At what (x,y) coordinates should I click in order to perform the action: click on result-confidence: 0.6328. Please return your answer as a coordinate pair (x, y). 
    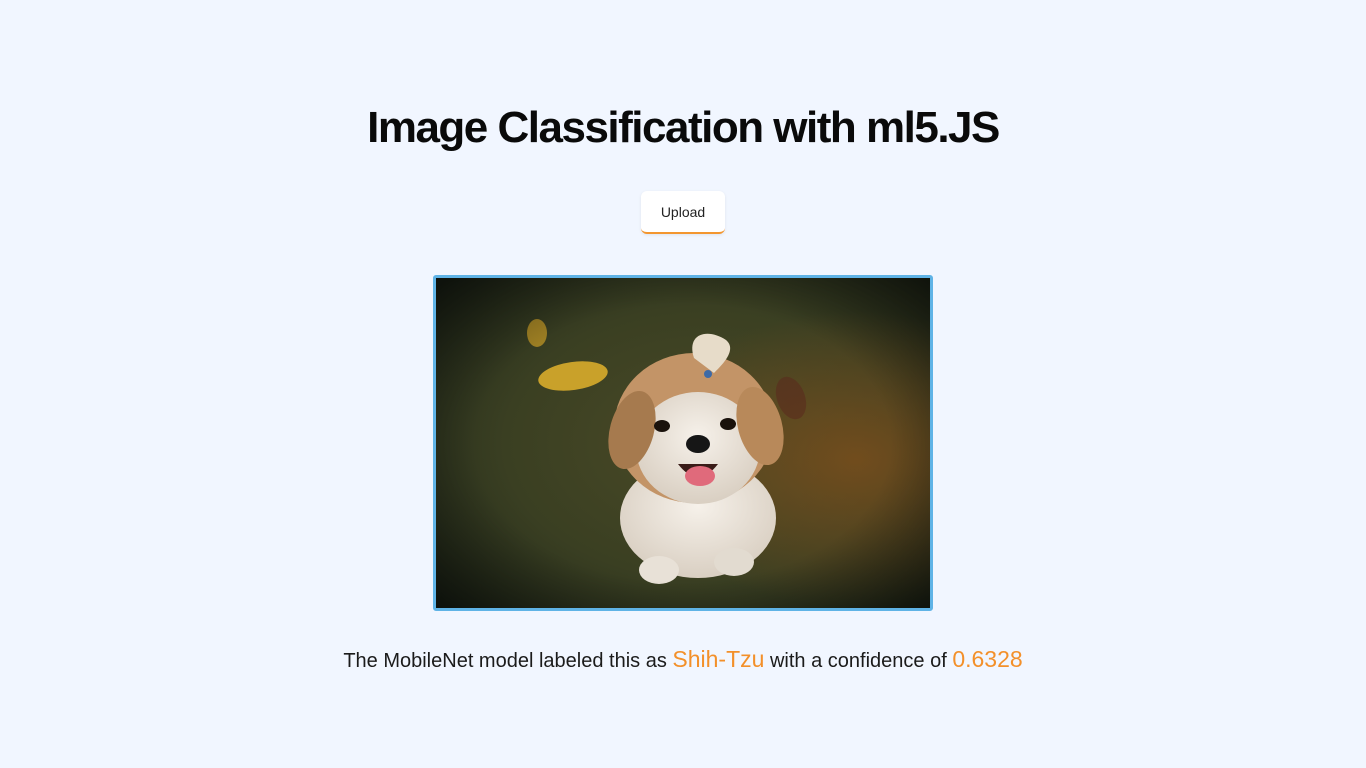
    Looking at the image, I should click on (987, 659).